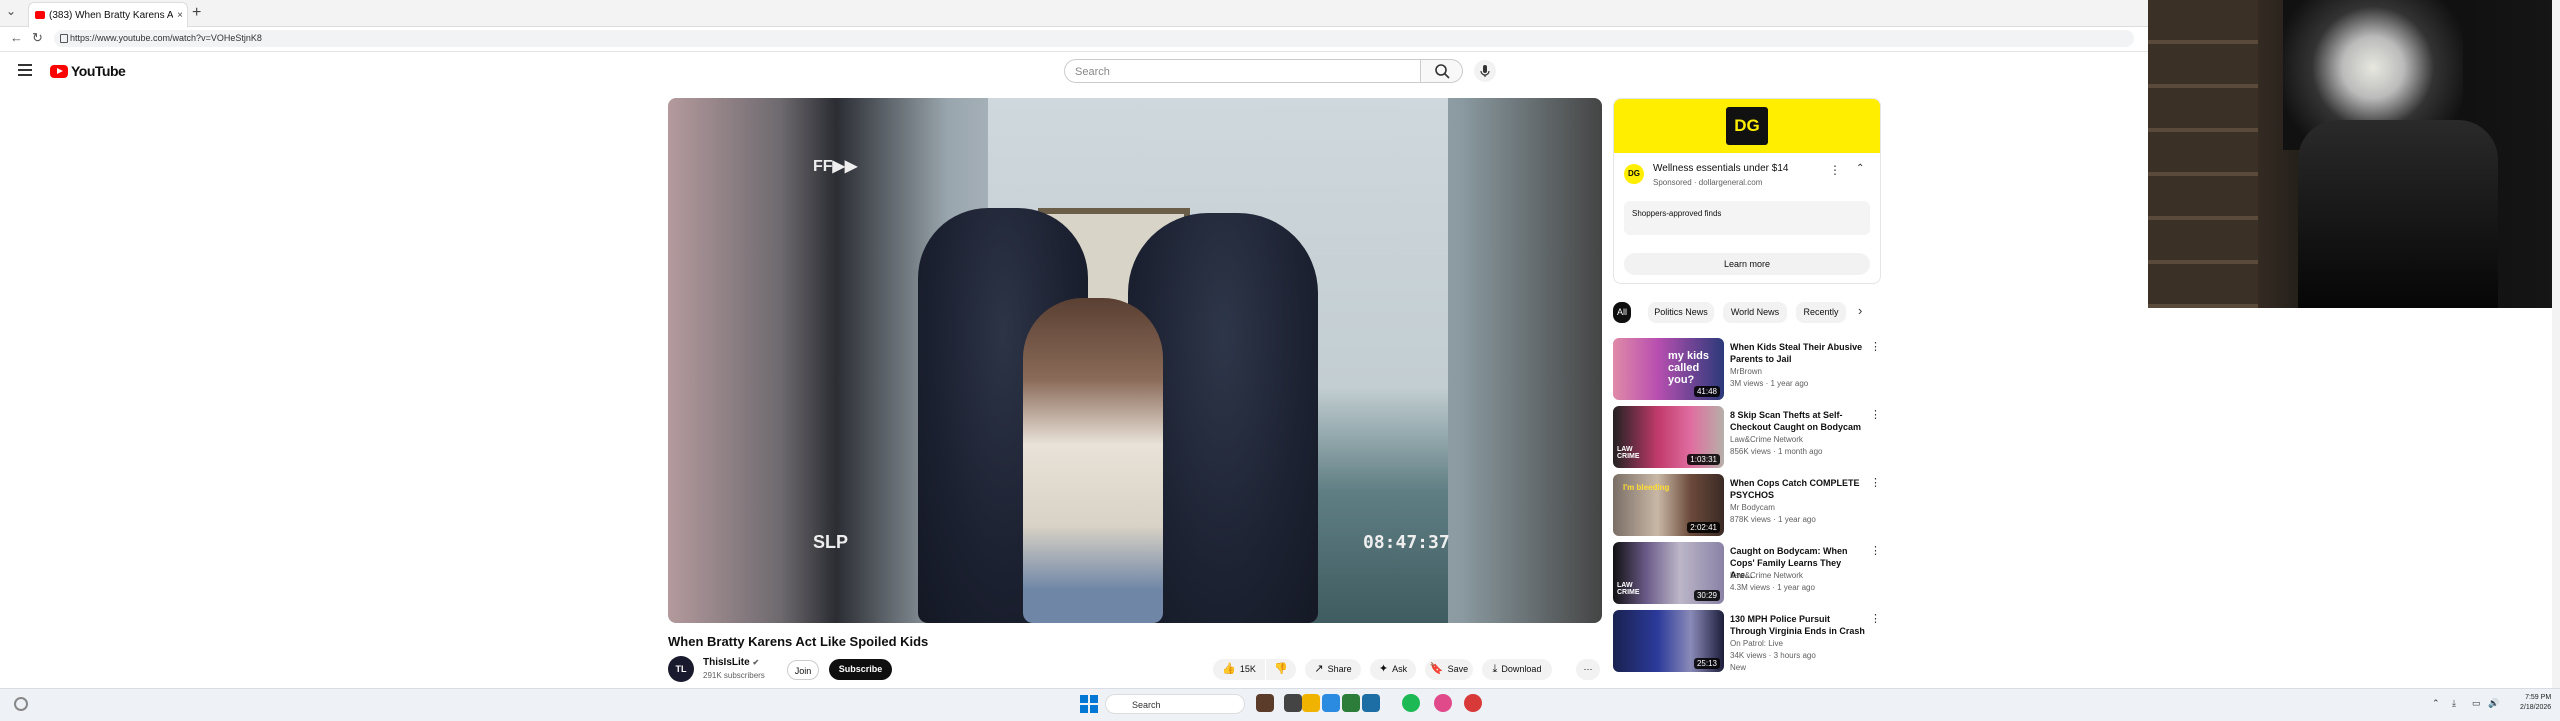 The image size is (2560, 721). Describe the element at coordinates (1738, 667) in the screenshot. I see `rec-new-badge: New` at that location.